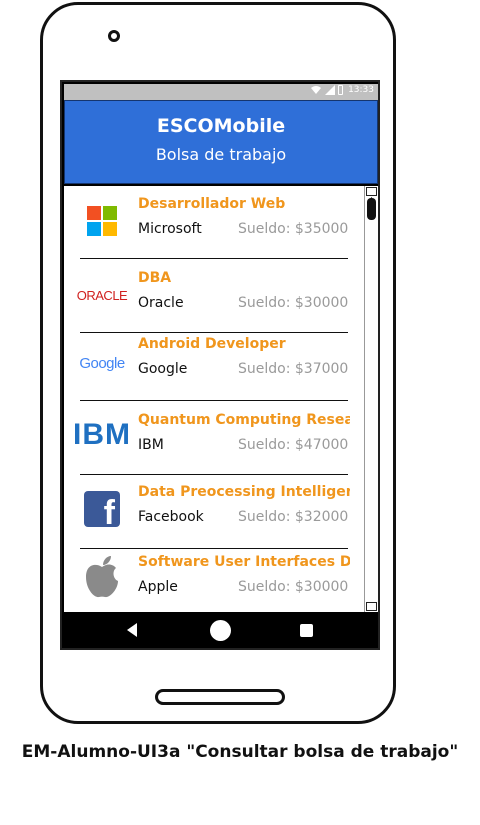  Describe the element at coordinates (170, 229) in the screenshot. I see `job-company: Microsoft` at that location.